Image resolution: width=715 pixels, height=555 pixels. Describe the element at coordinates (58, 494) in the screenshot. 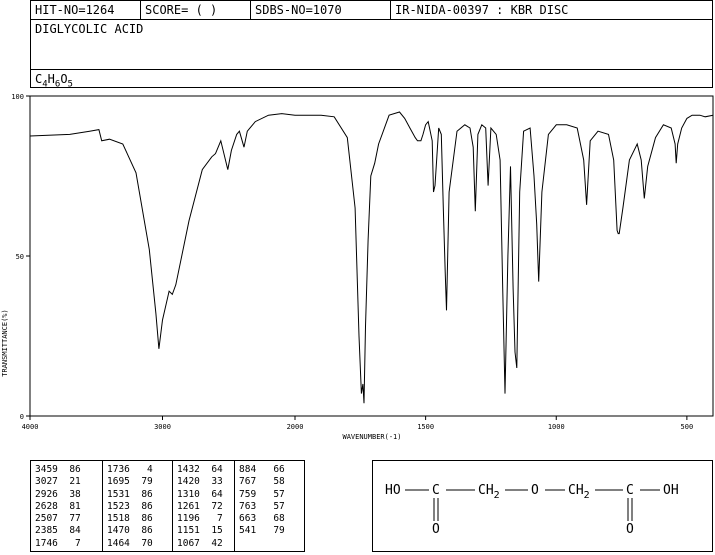

I see `peak-row: 2926 38` at that location.